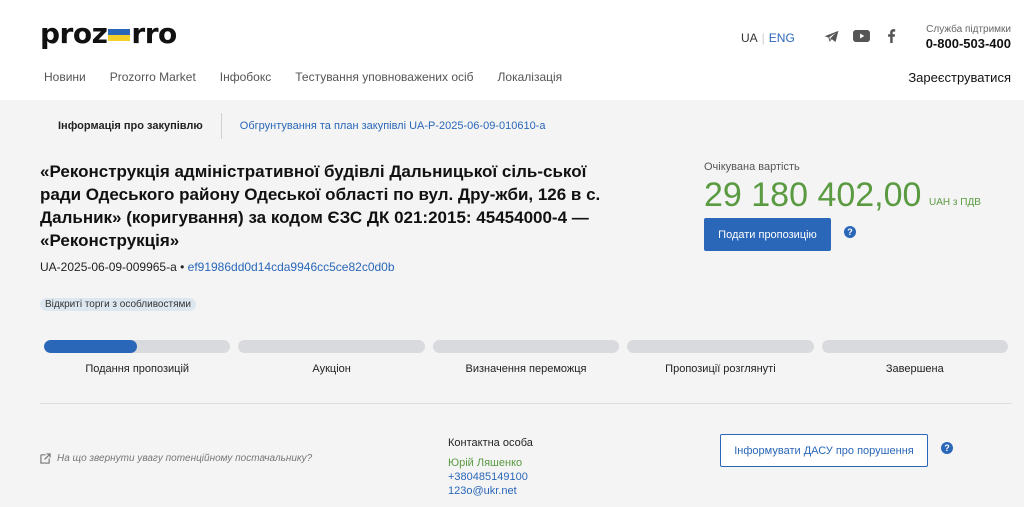  I want to click on prozorro-logo: proz rro, so click(108, 33).